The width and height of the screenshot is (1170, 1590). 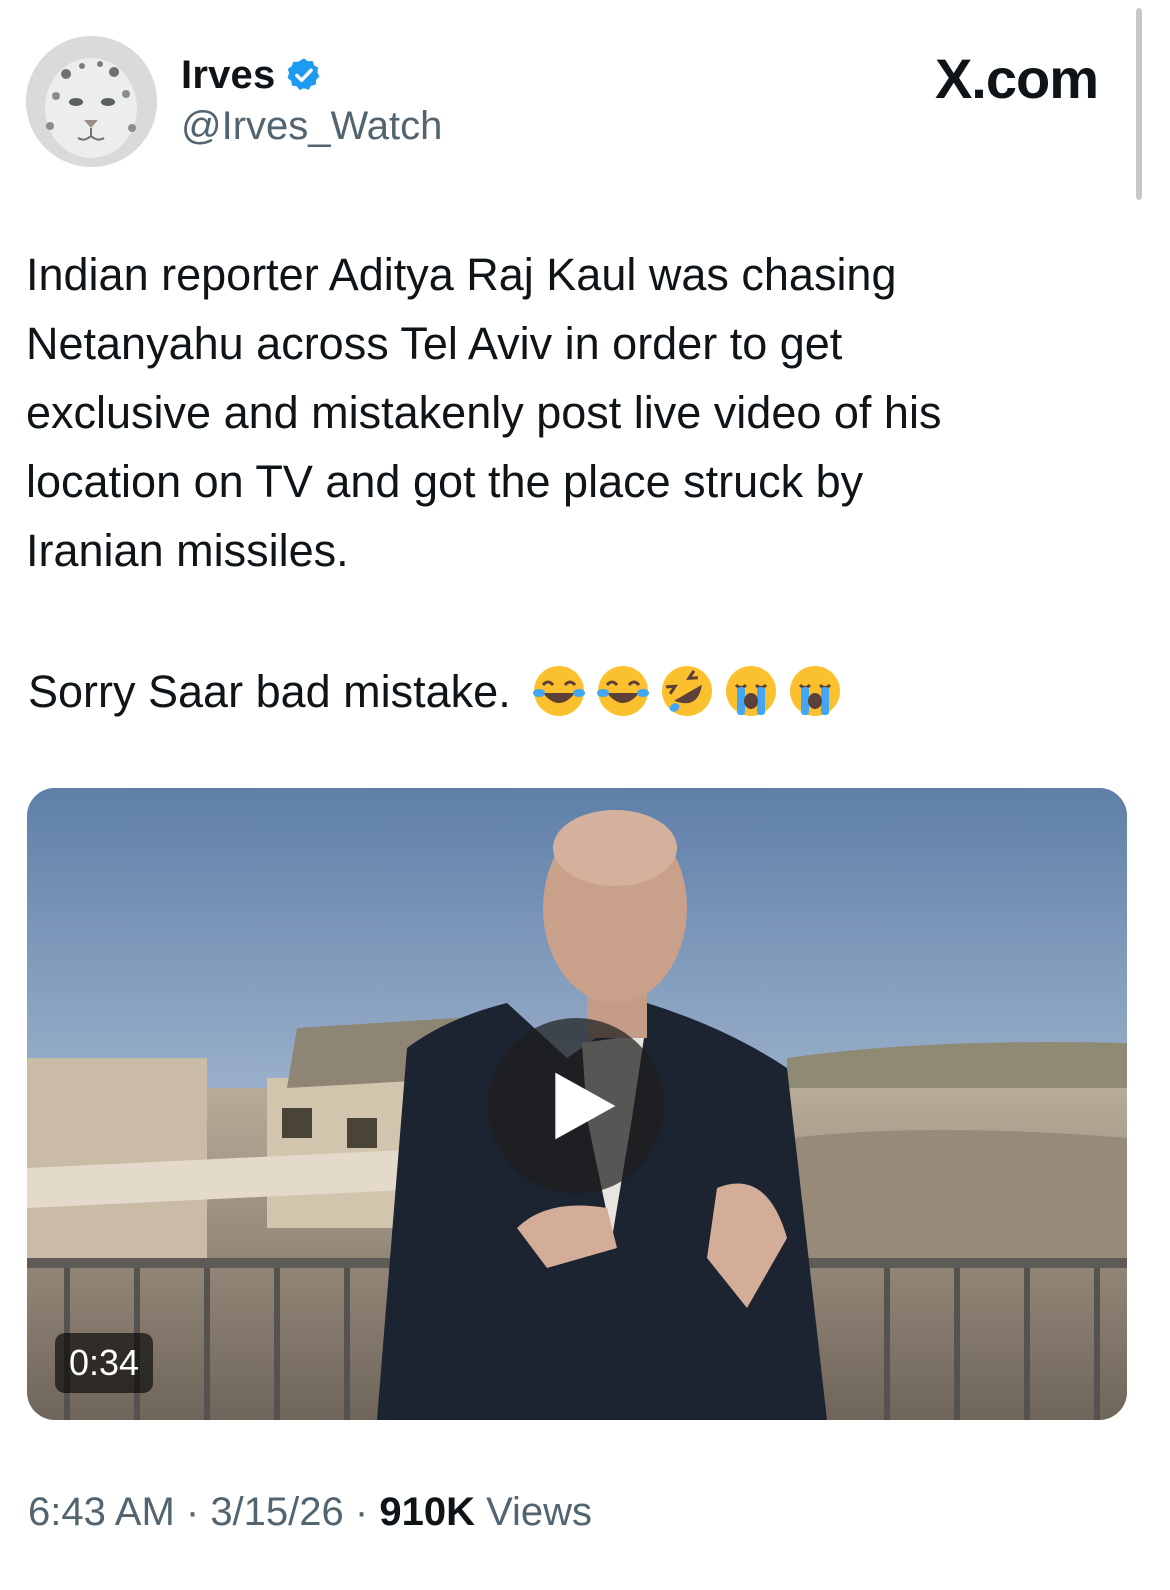 What do you see at coordinates (104, 1363) in the screenshot?
I see `video-duration: 0:34` at bounding box center [104, 1363].